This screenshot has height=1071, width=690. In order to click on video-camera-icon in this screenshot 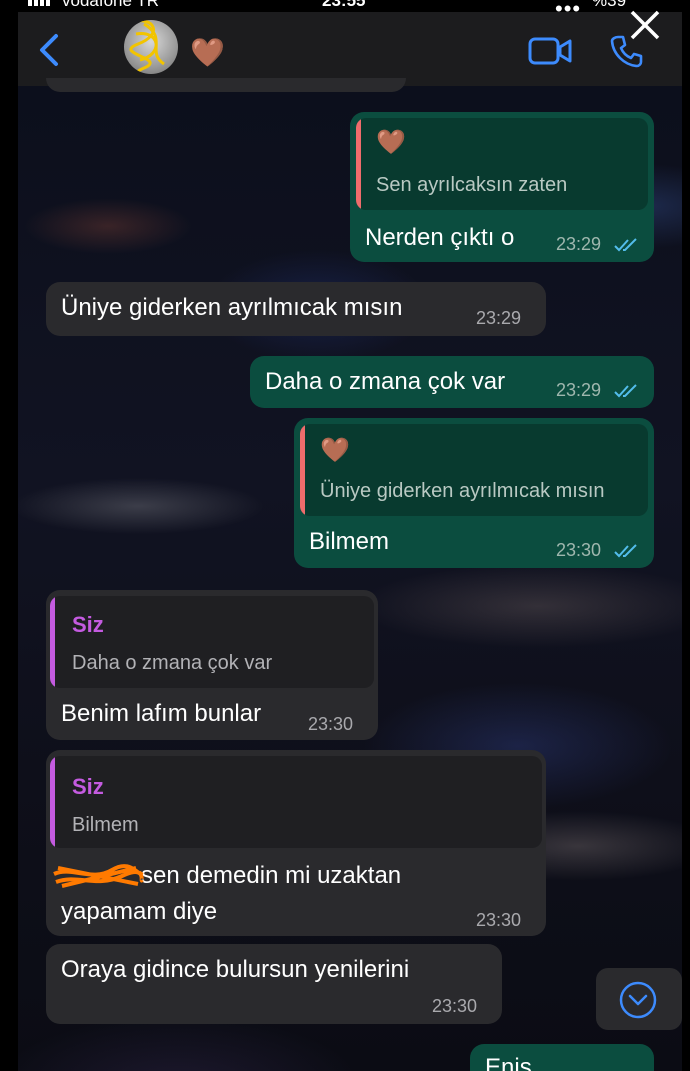, I will do `click(550, 51)`.